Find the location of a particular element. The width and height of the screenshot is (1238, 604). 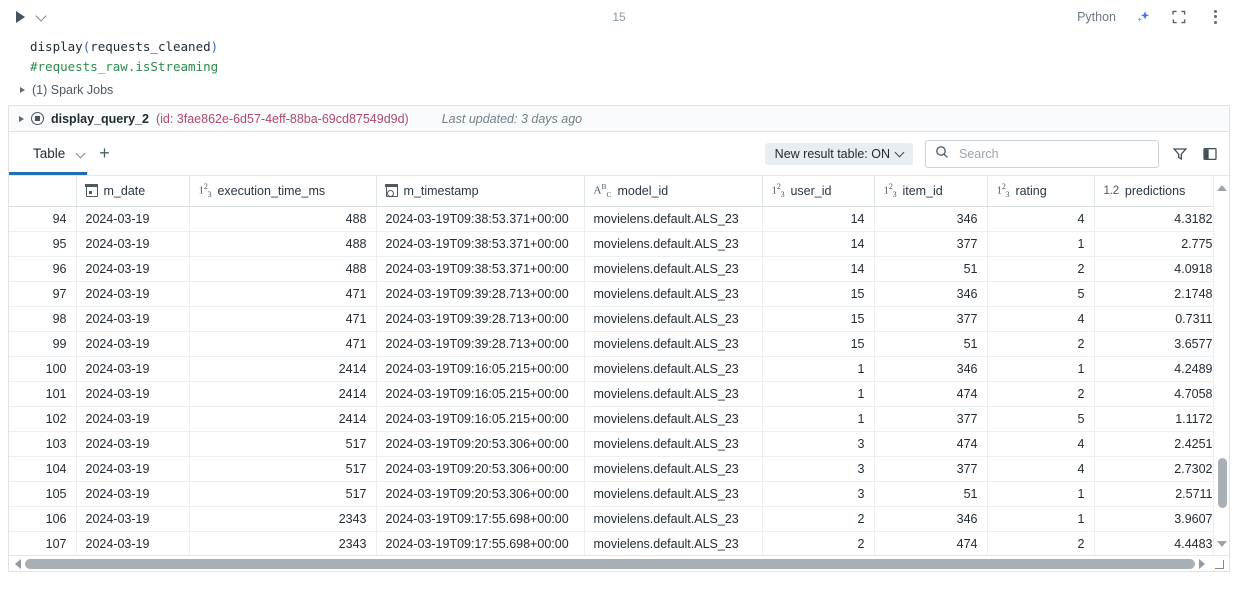

column-header-m_date: m_date is located at coordinates (133, 191).